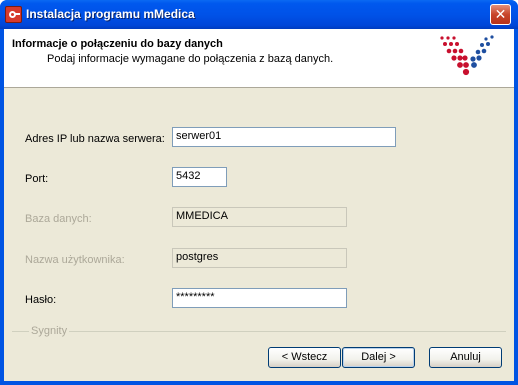 The height and width of the screenshot is (385, 518). Describe the element at coordinates (259, 217) in the screenshot. I see `database-input: MMEDICA` at that location.